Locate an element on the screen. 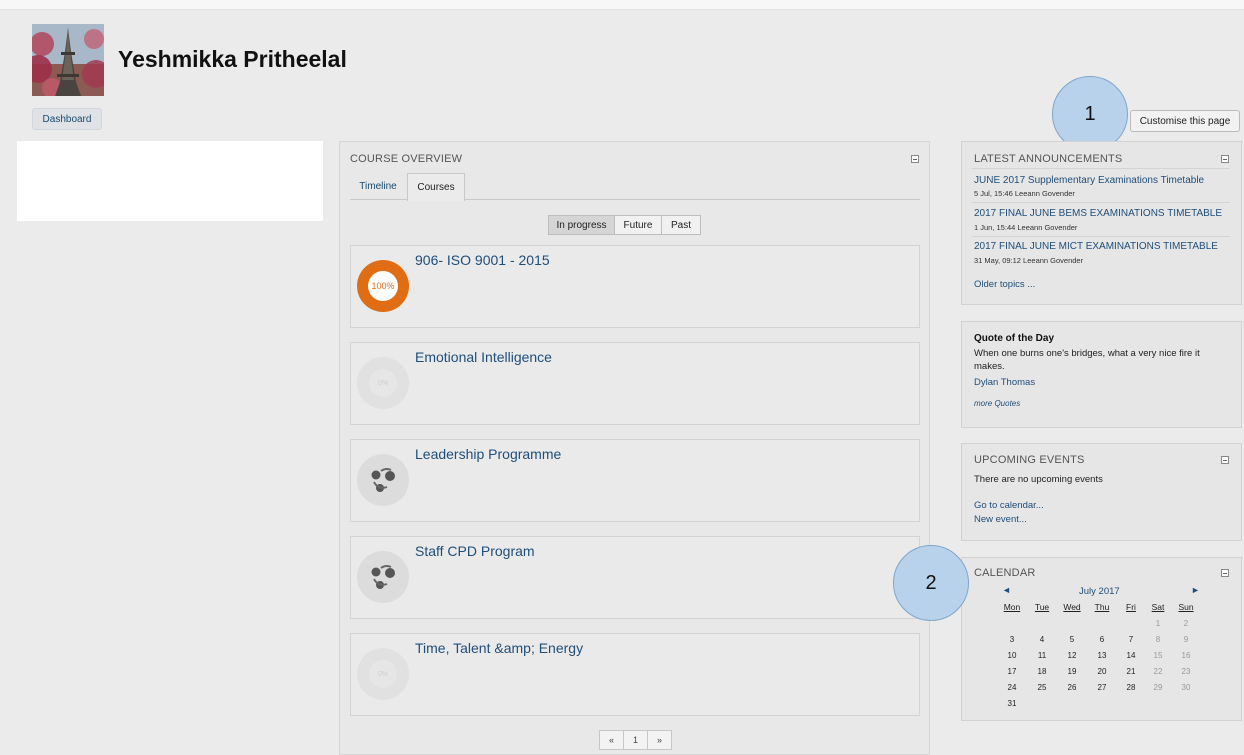 The height and width of the screenshot is (755, 1244). no-events-text: There are no upcoming events is located at coordinates (1038, 479).